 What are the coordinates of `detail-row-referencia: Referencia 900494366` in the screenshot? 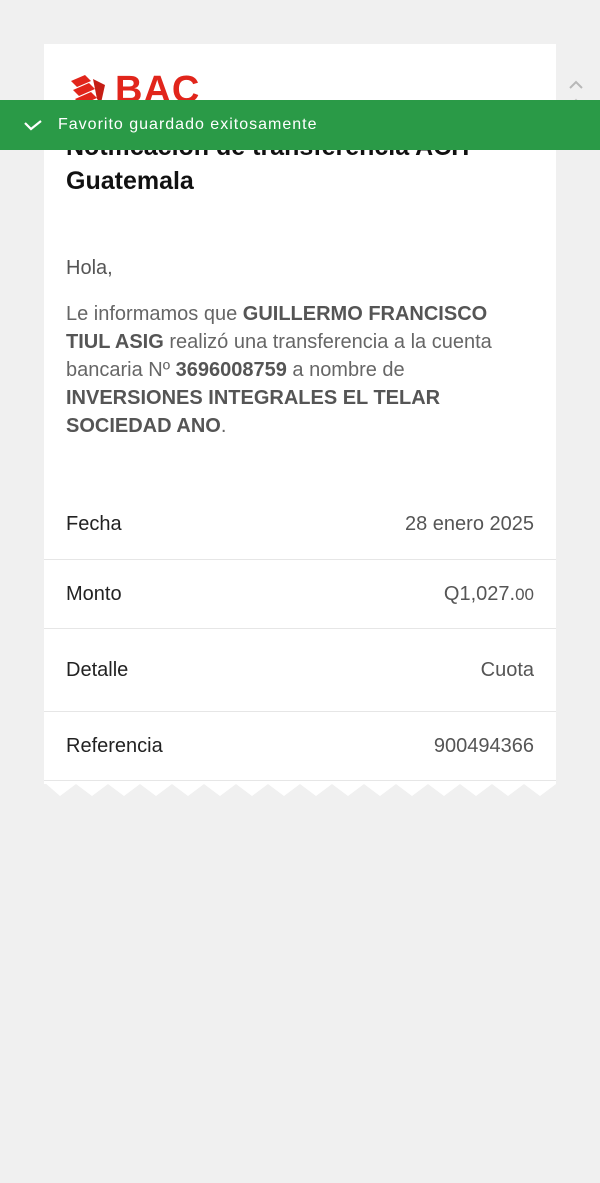 It's located at (300, 746).